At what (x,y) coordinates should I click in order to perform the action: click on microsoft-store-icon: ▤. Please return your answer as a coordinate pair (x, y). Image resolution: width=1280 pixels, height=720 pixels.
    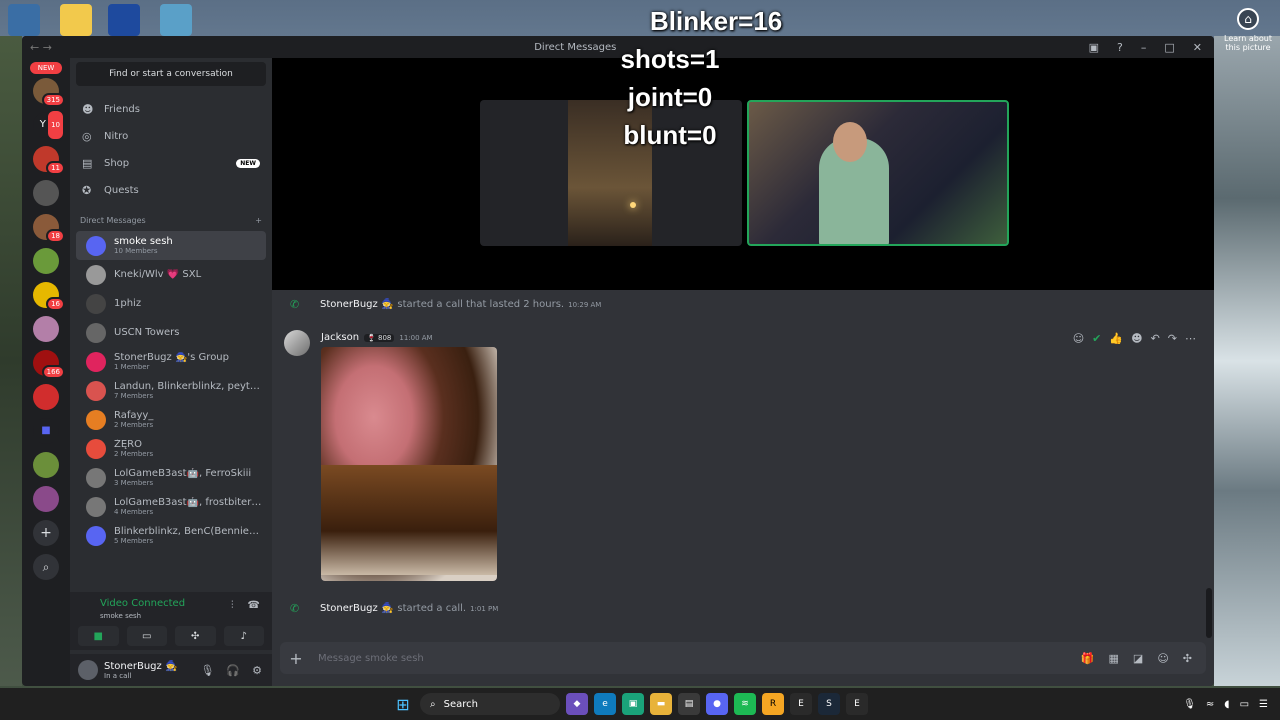
    Looking at the image, I should click on (689, 704).